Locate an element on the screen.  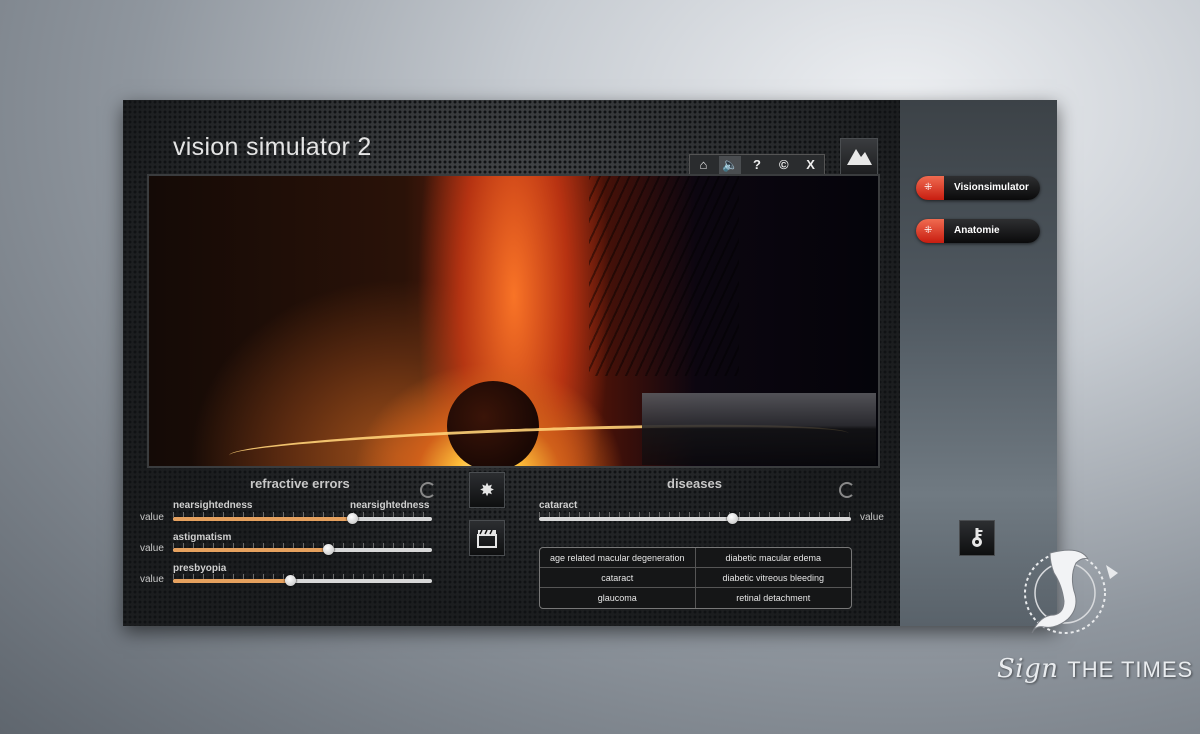
presbyopia-label: presbyopia is located at coordinates (200, 568).